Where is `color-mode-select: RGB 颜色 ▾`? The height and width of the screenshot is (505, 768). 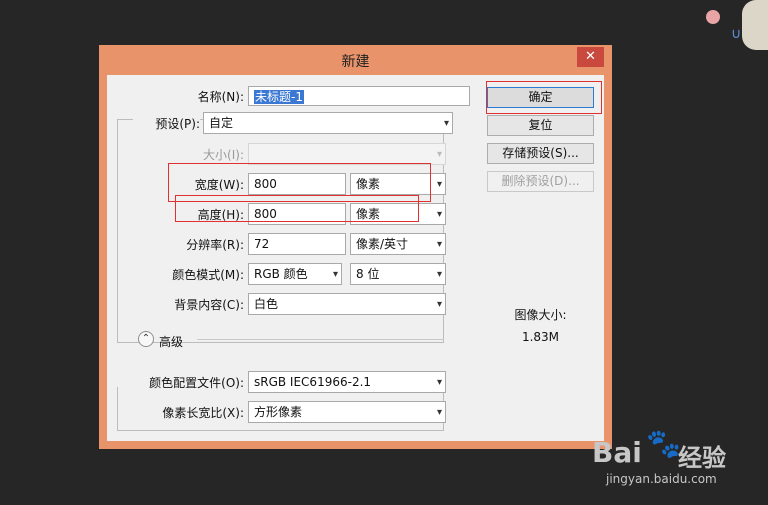
color-mode-select: RGB 颜色 ▾ is located at coordinates (295, 274).